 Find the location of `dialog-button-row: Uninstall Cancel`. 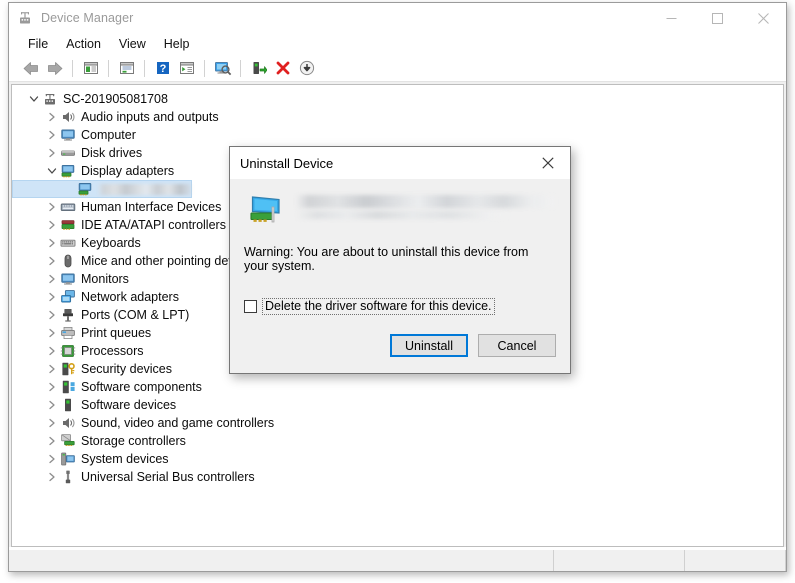

dialog-button-row: Uninstall Cancel is located at coordinates (400, 353).